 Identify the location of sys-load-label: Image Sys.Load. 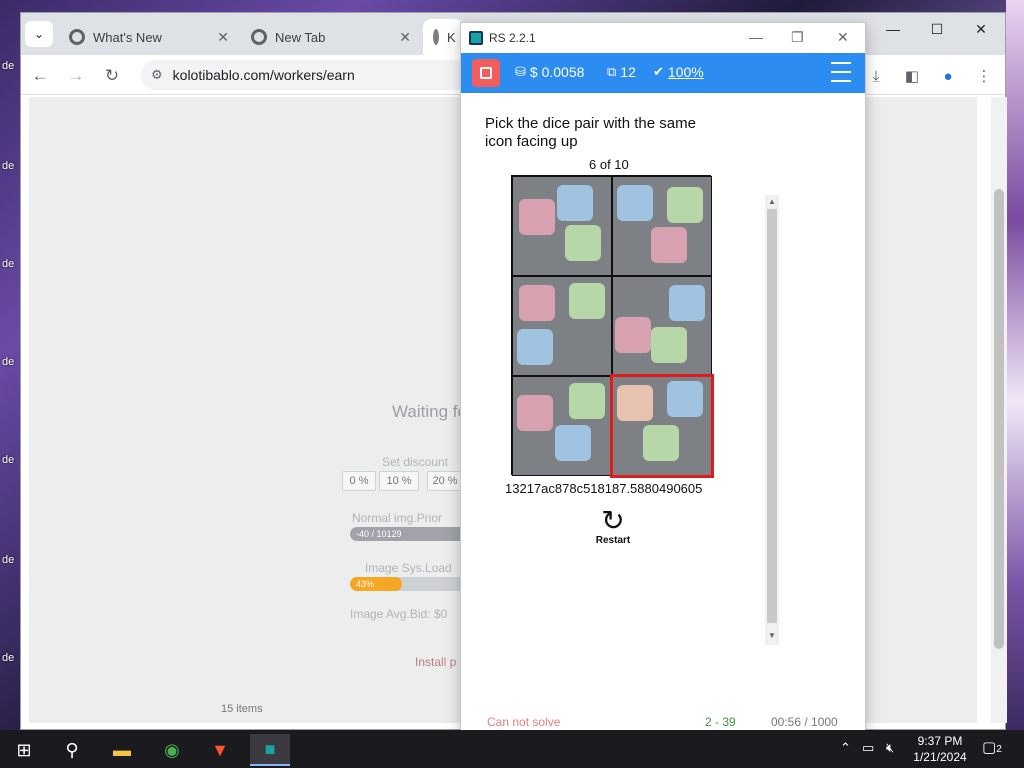
(408, 568).